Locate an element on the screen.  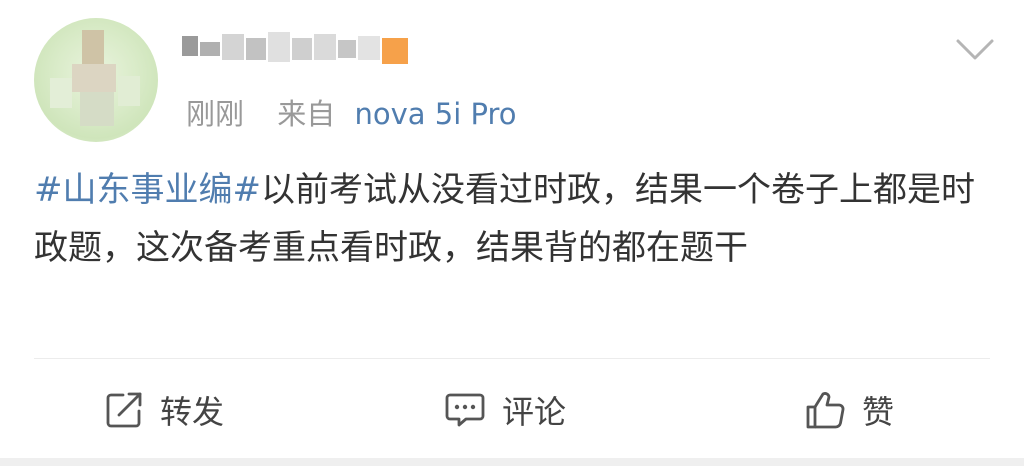
hashtag-link: #山东事业编# is located at coordinates (147, 190).